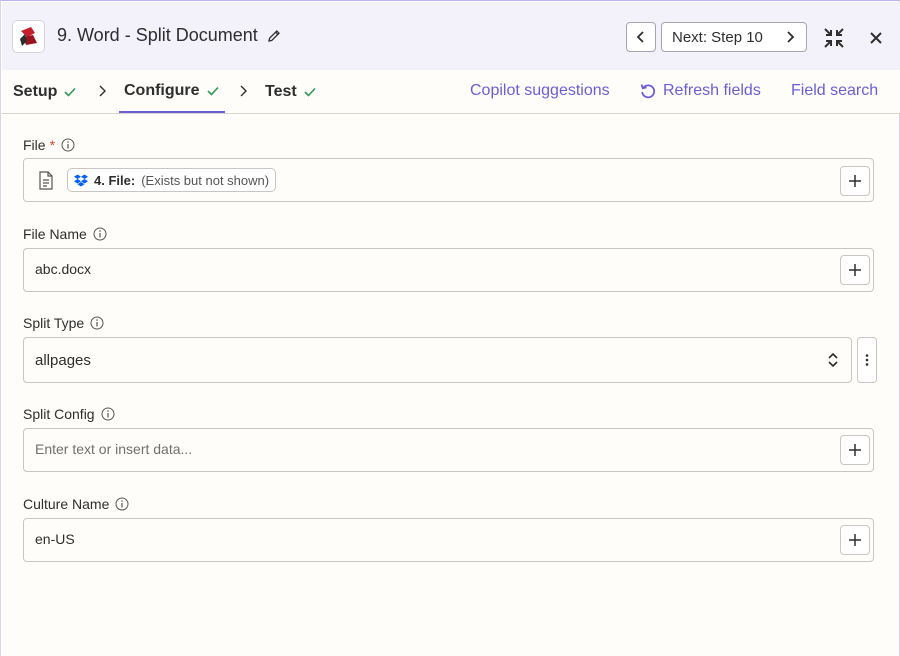  I want to click on tab-configure: Configure, so click(172, 91).